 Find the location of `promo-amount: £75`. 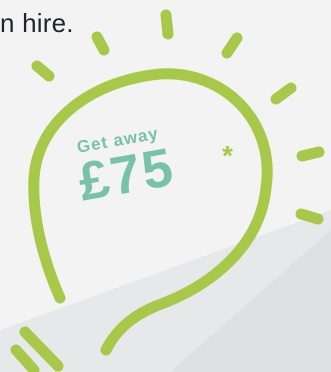

promo-amount: £75 is located at coordinates (127, 174).